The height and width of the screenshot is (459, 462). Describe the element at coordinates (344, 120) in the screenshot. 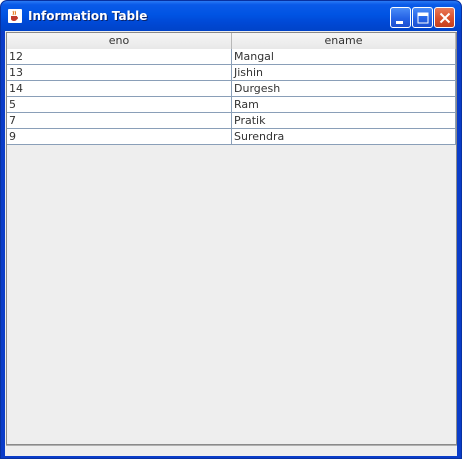

I see `cell-ename: Pratik` at that location.